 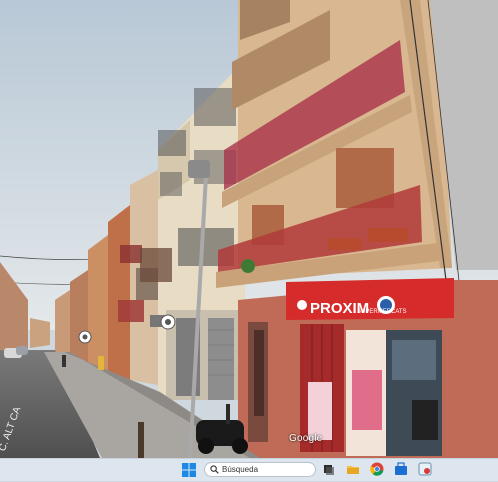 I want to click on task-view-icon, so click(x=329, y=469).